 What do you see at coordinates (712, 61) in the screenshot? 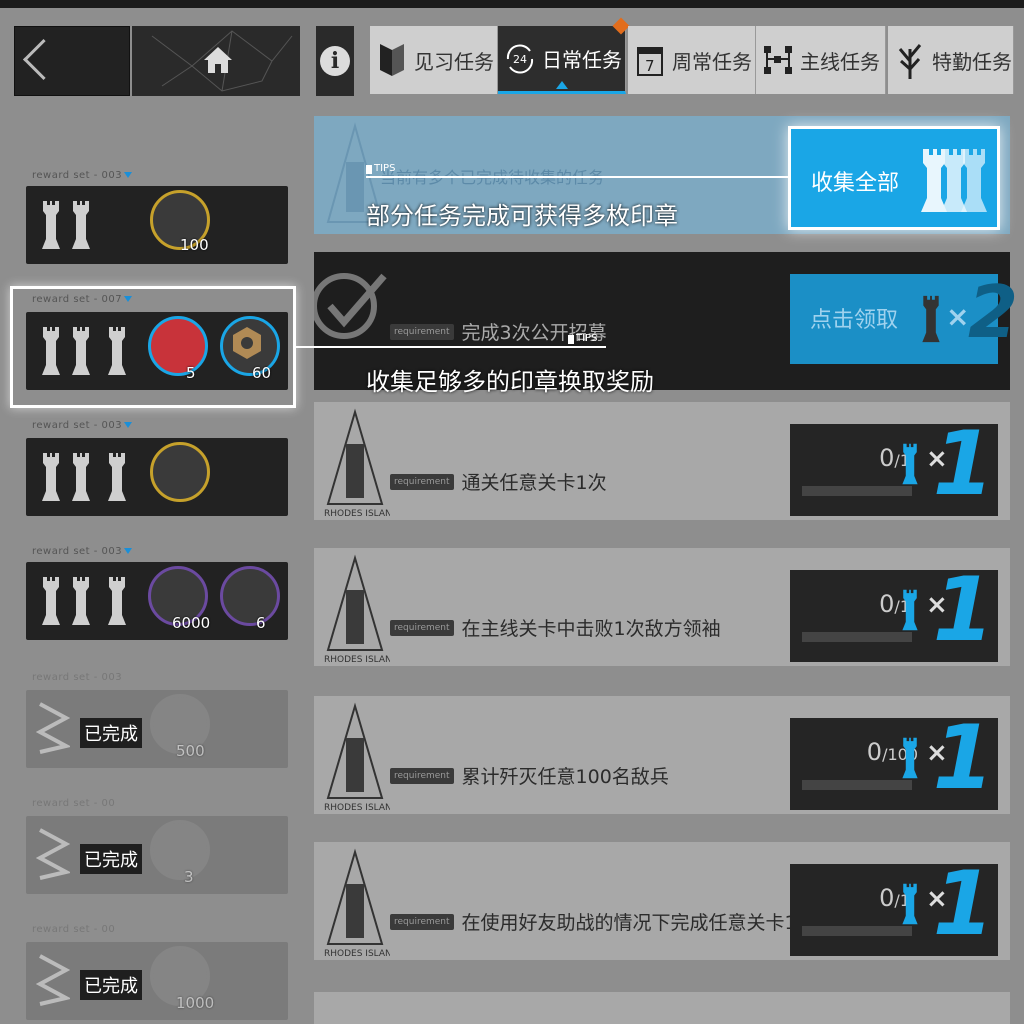
I see `tab-label: 周常任务` at bounding box center [712, 61].